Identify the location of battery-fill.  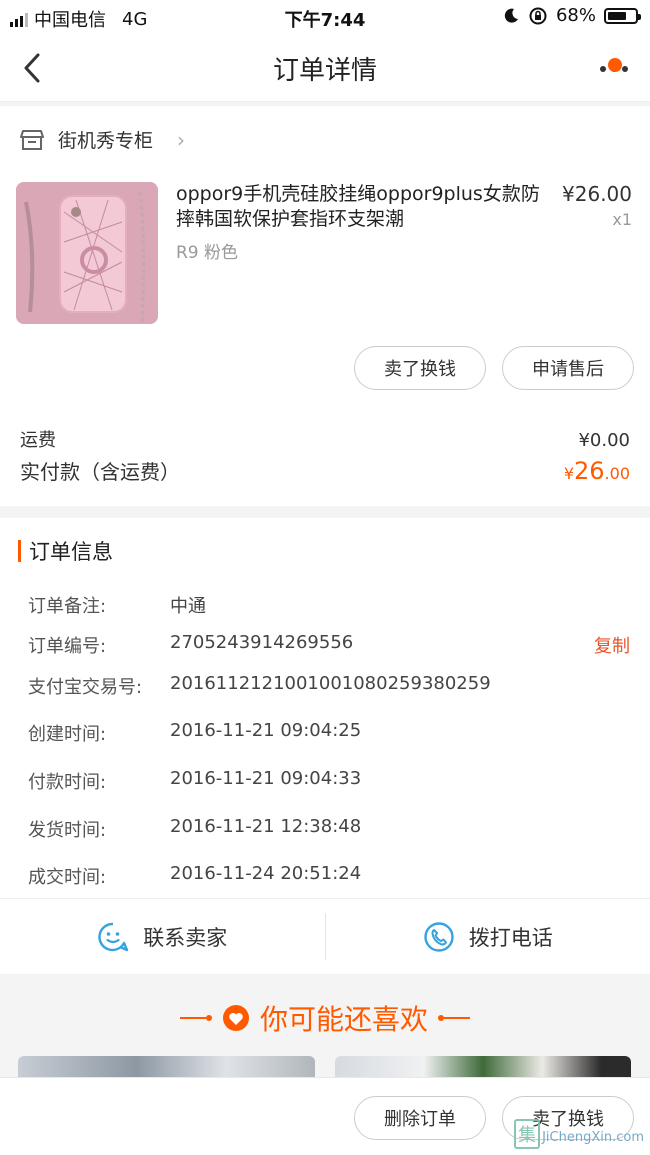
(617, 15).